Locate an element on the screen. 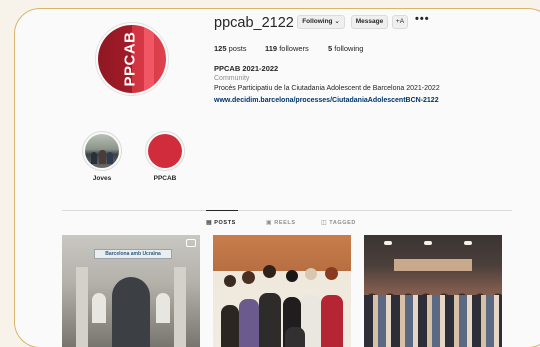 Image resolution: width=540 pixels, height=347 pixels. tab-reels: ▣ REELS is located at coordinates (281, 222).